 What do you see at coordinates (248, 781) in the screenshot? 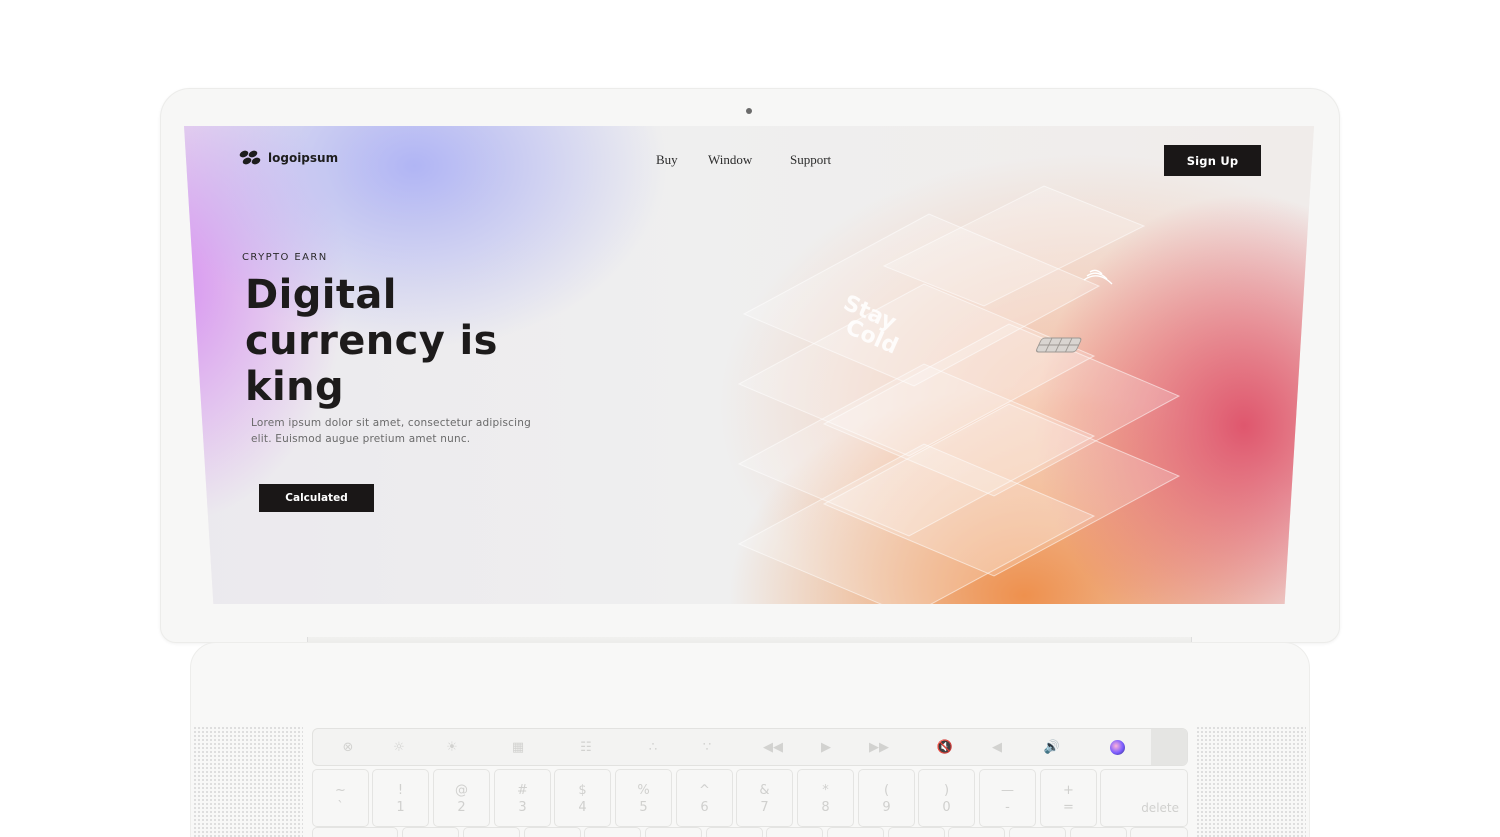
I see `speaker-grille-left` at bounding box center [248, 781].